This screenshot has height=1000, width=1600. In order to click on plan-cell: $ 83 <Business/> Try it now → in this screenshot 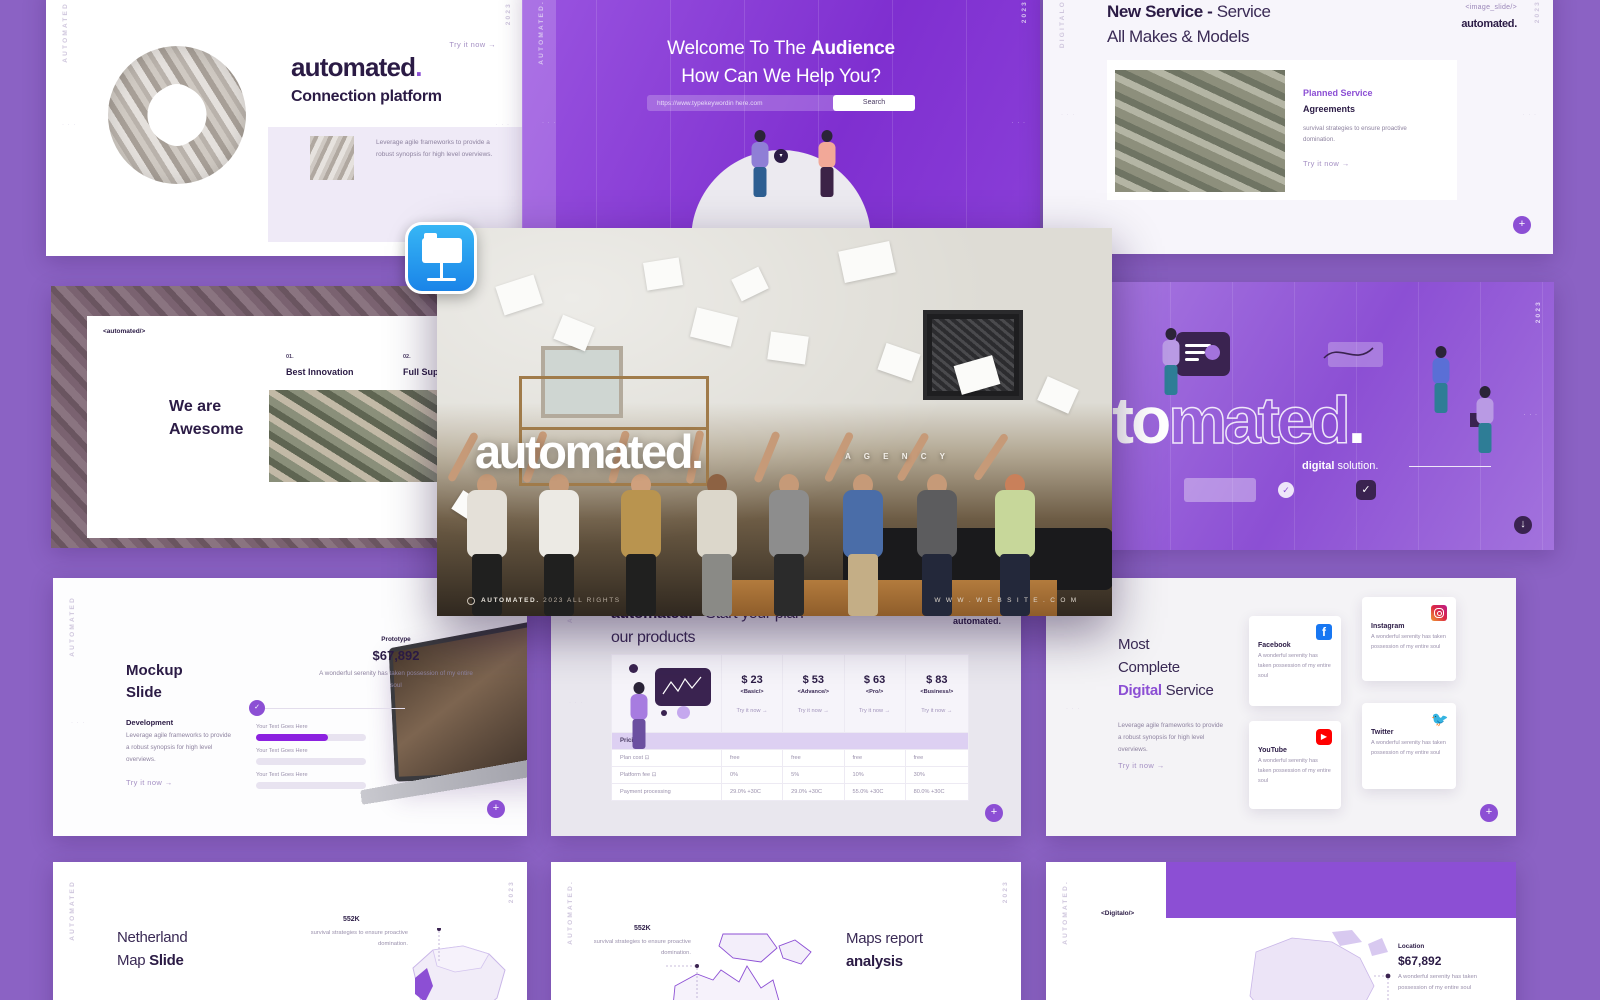, I will do `click(937, 693)`.